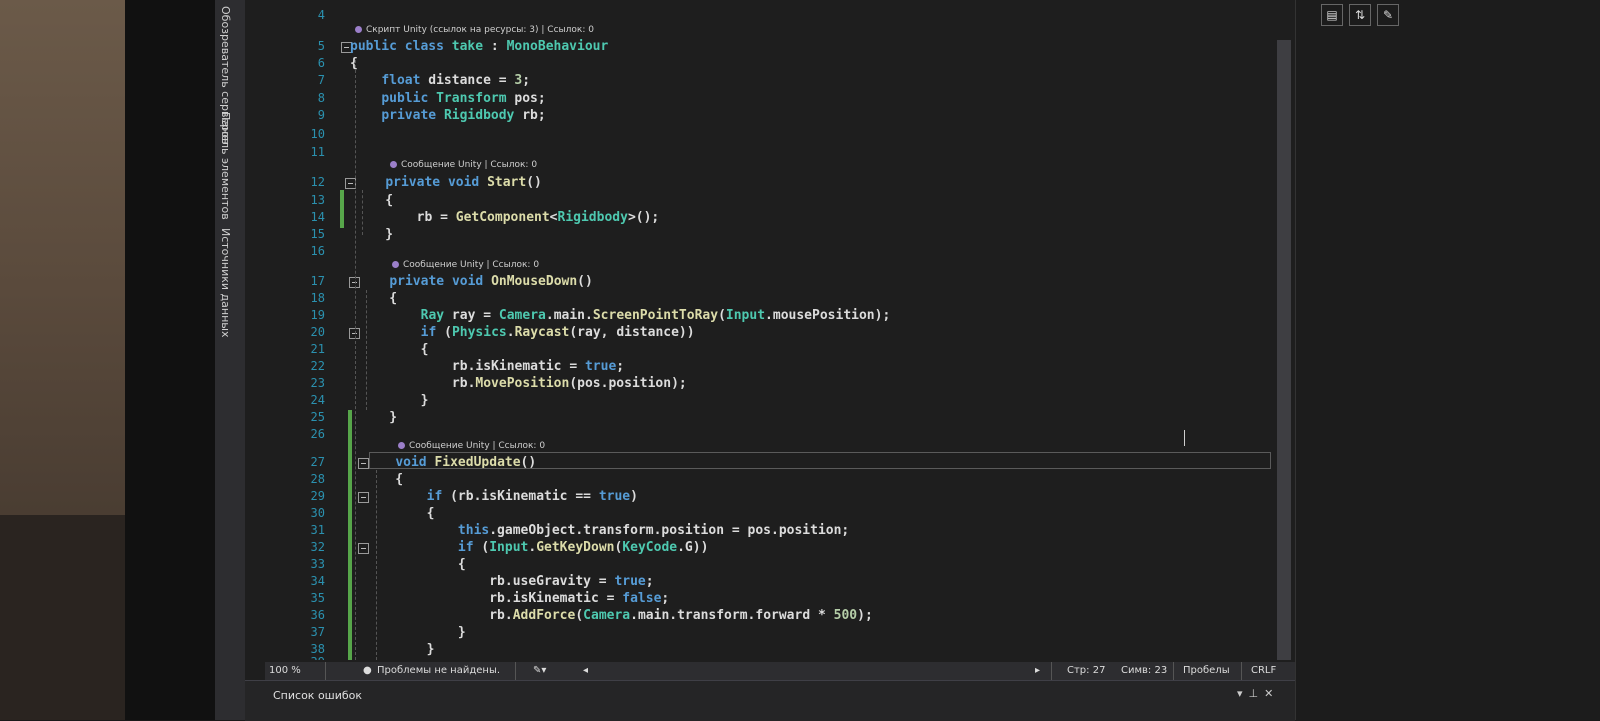 The image size is (1600, 721). What do you see at coordinates (820, 460) in the screenshot?
I see `current-line-highlight` at bounding box center [820, 460].